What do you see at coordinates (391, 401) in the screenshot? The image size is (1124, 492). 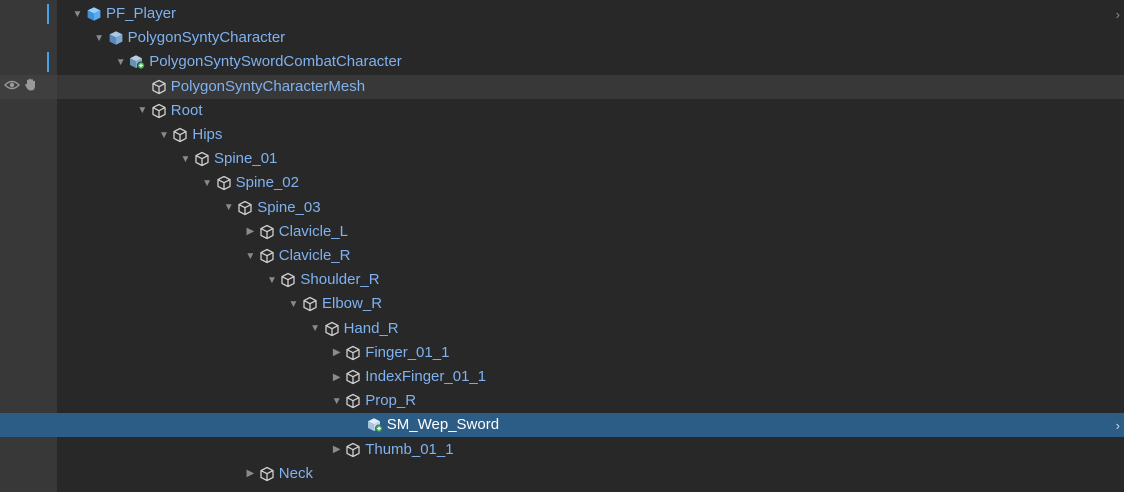 I see `hierarchy-item-label: Prop_R` at bounding box center [391, 401].